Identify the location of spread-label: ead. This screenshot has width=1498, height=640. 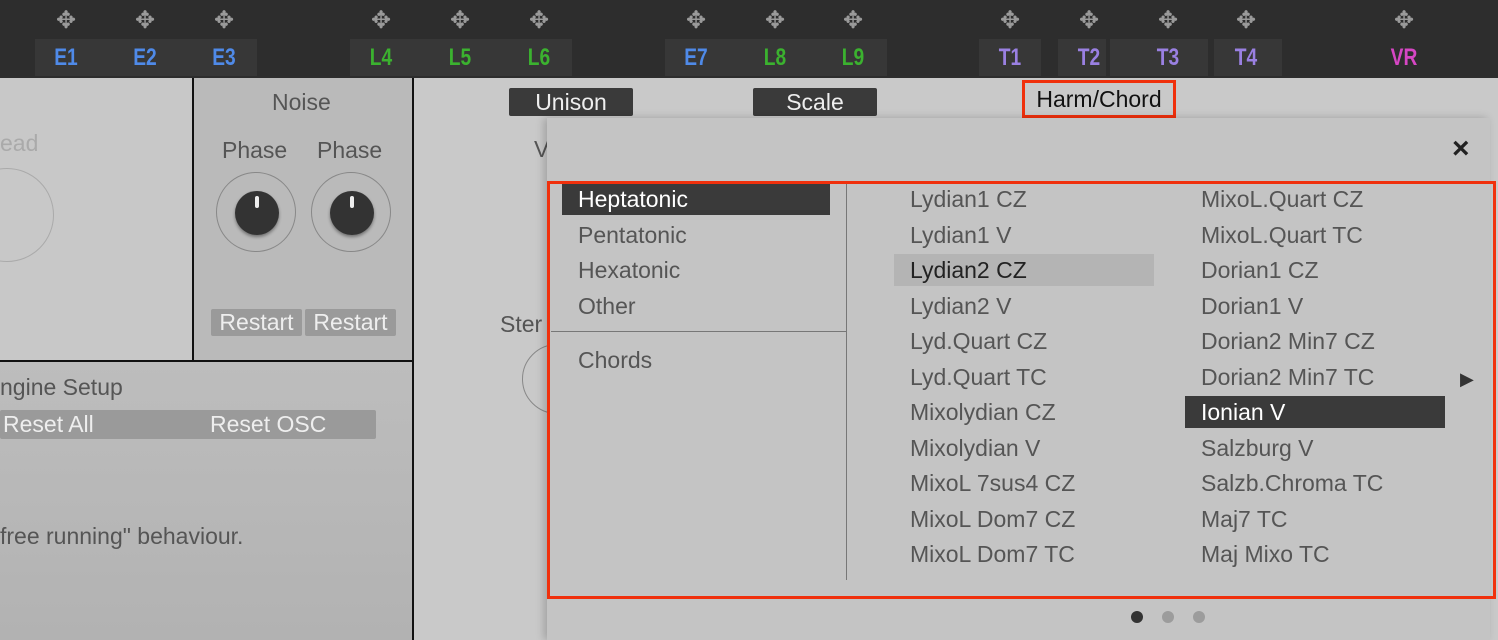
(19, 143).